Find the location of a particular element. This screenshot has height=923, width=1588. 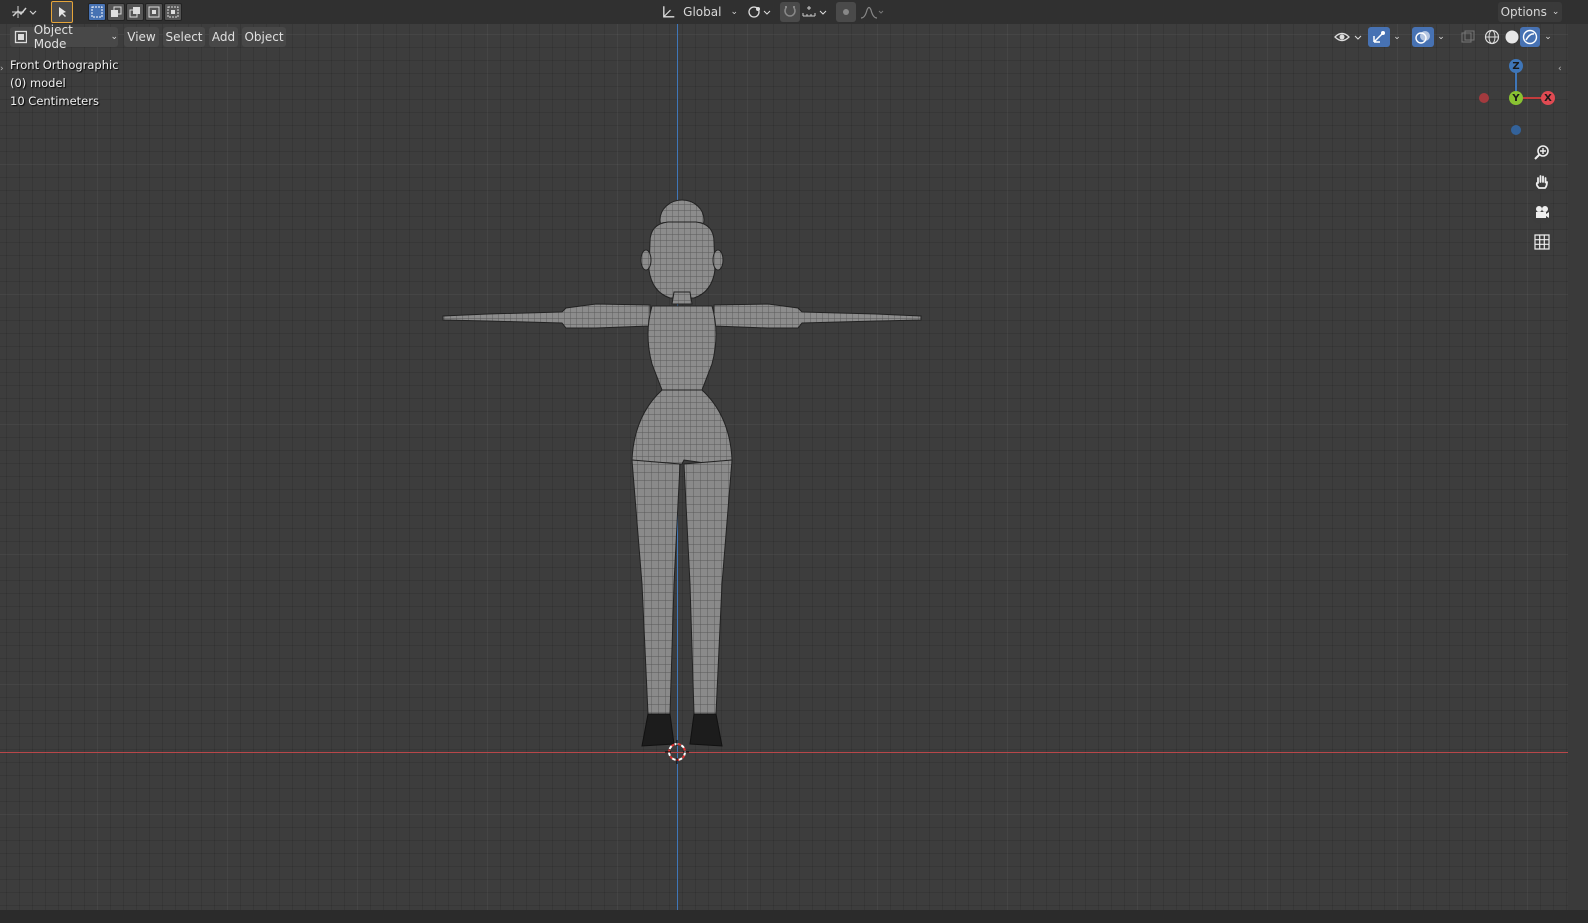

proportional-falloff-dropdown is located at coordinates (872, 12).